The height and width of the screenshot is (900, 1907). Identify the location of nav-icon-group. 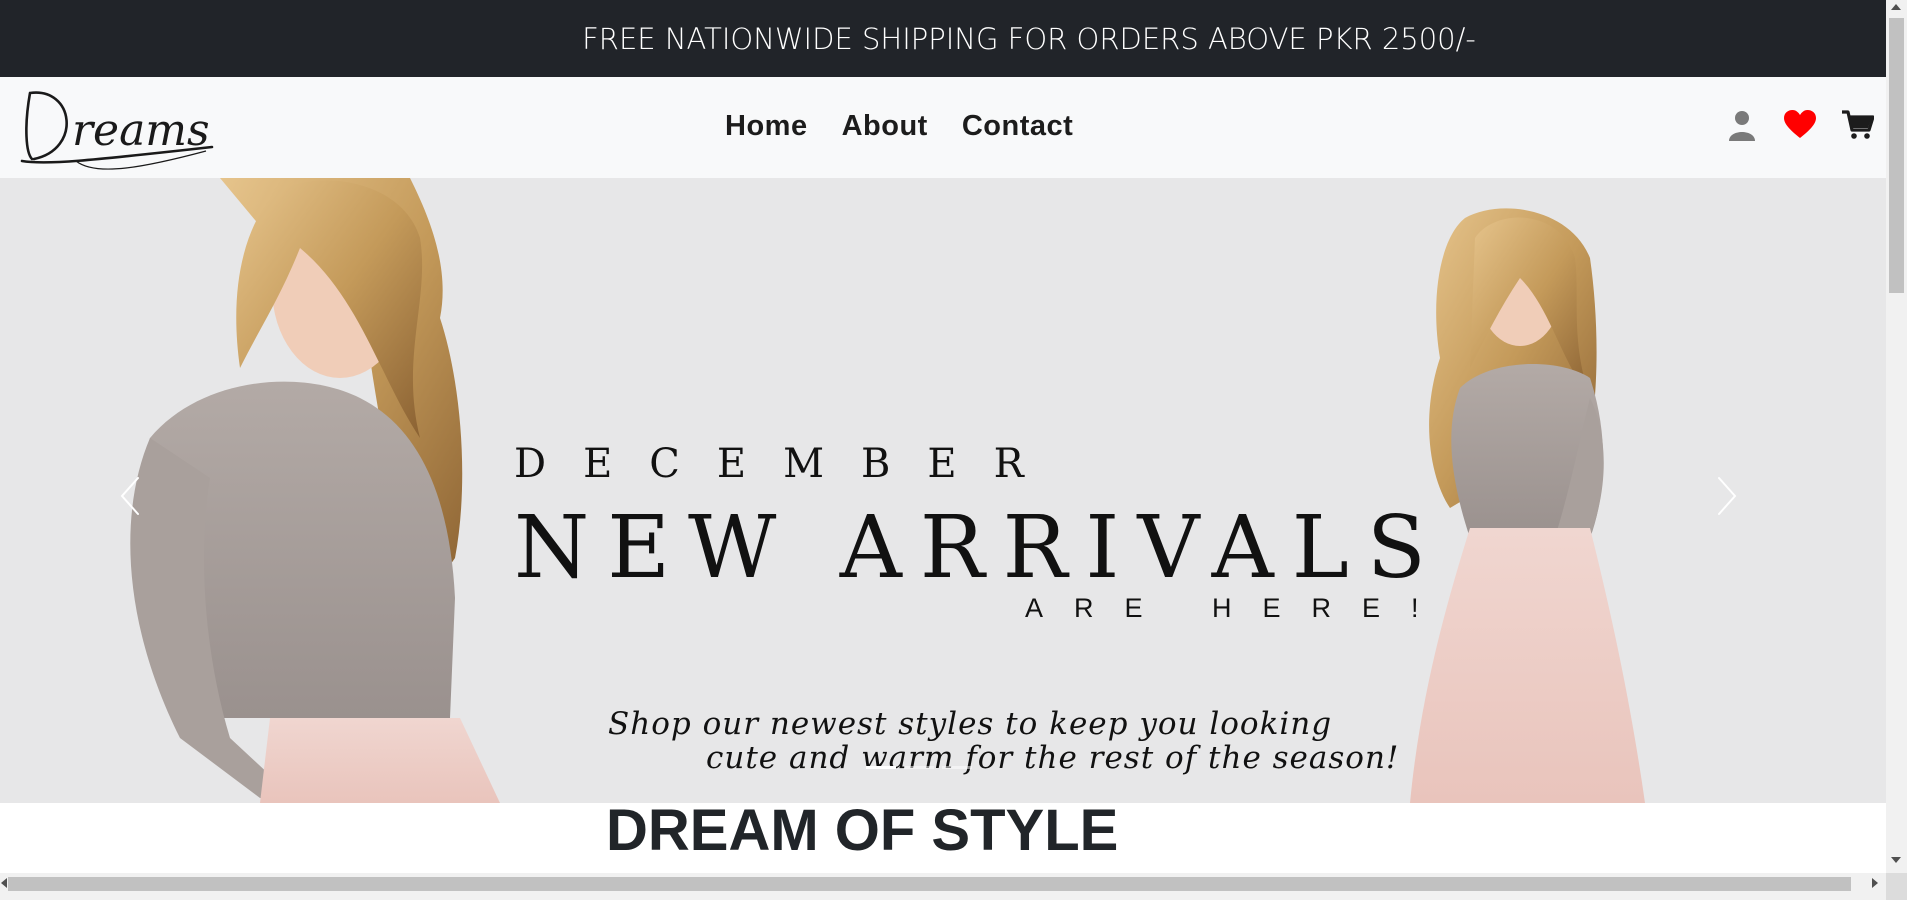
(1800, 125).